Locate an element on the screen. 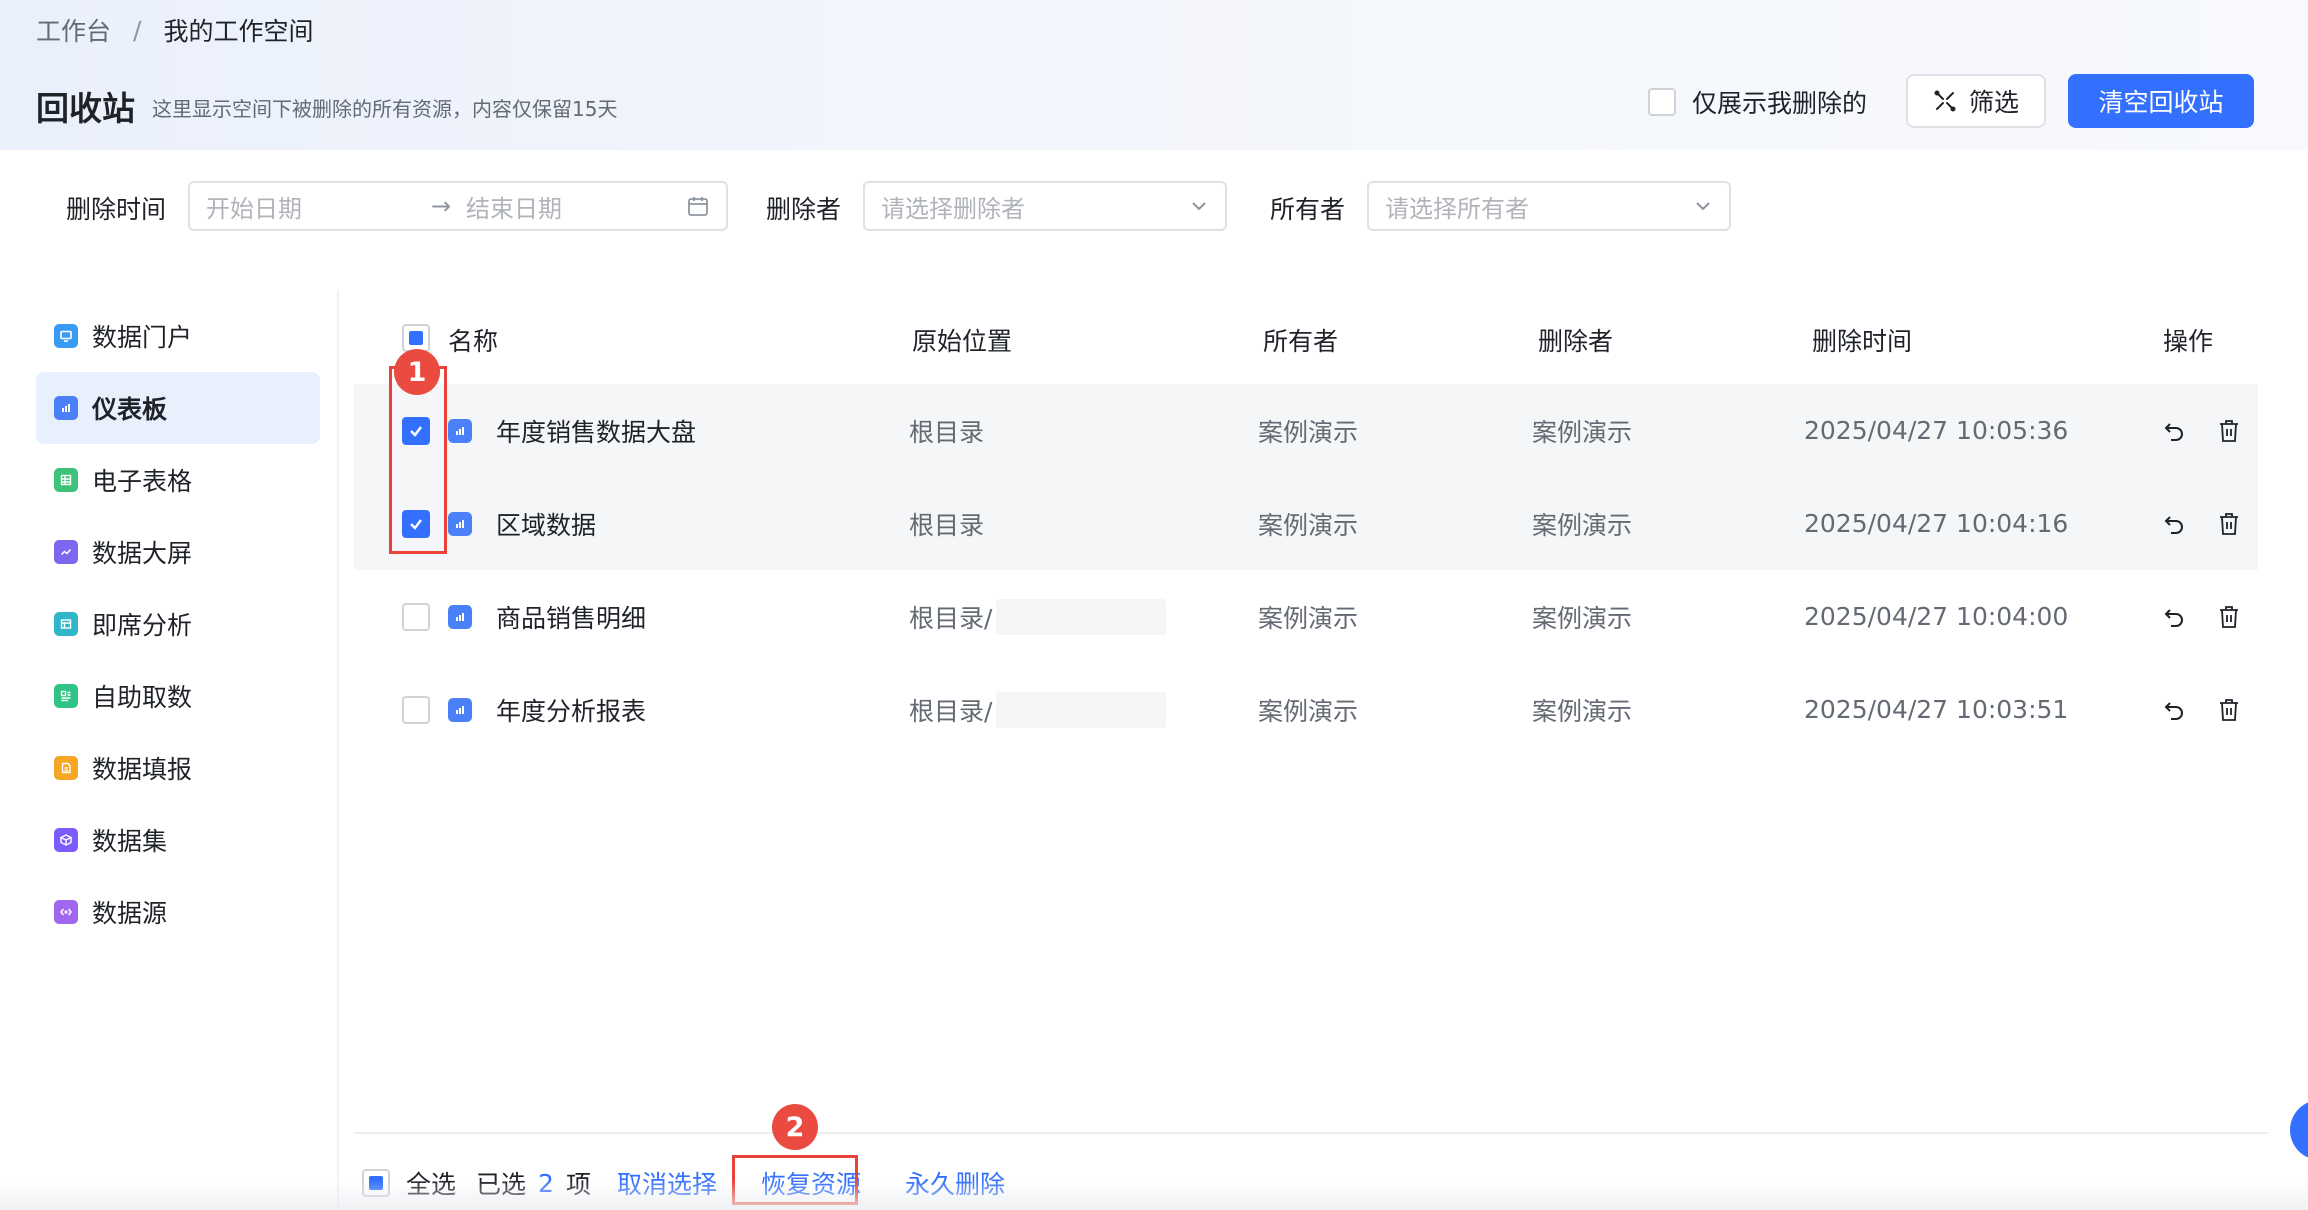 The height and width of the screenshot is (1210, 2308). filter-icon is located at coordinates (1945, 101).